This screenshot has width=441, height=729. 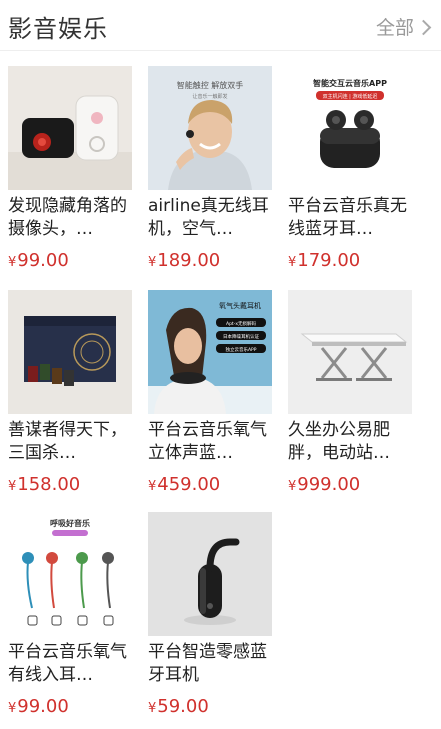 What do you see at coordinates (240, 305) in the screenshot?
I see `image-banner-text: 氧气头戴耳机` at bounding box center [240, 305].